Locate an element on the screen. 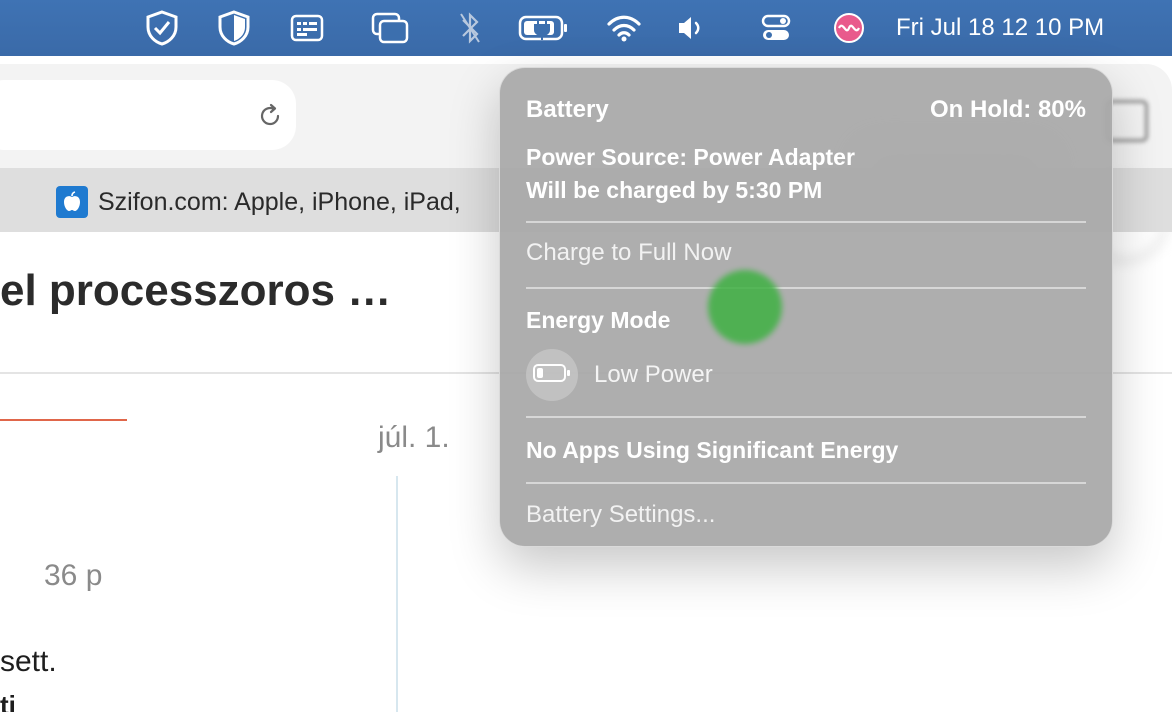 This screenshot has height=712, width=1172. shield-check-icon is located at coordinates (162, 28).